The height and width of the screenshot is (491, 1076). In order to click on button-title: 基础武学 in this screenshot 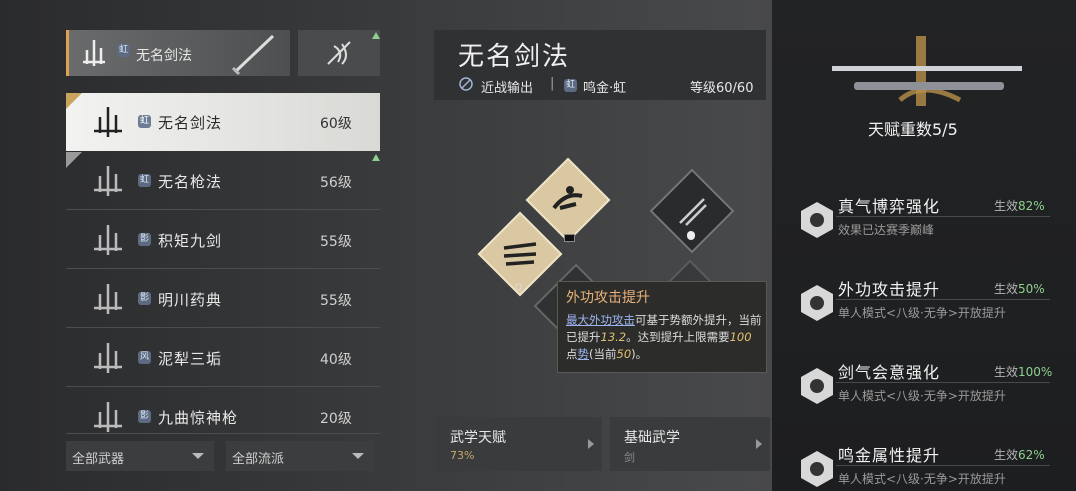, I will do `click(652, 438)`.